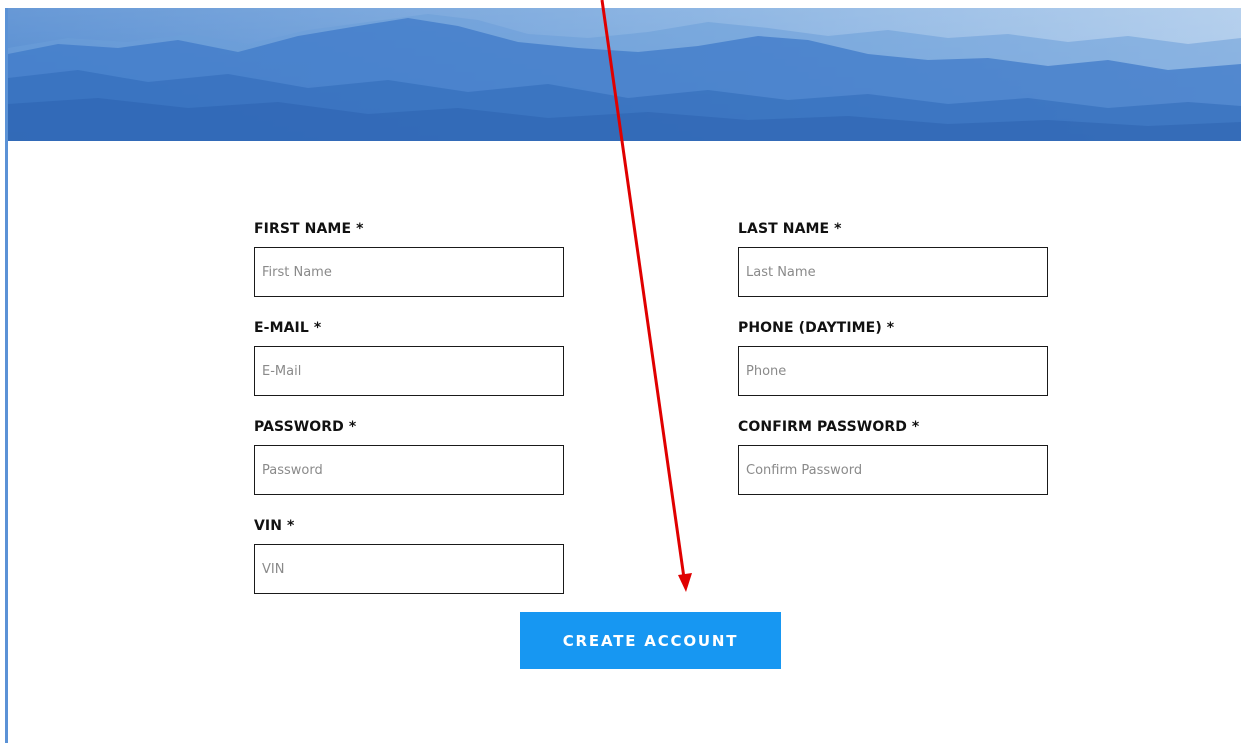 This screenshot has height=743, width=1241. I want to click on confirm-password-label: CONFIRM PASSWORD *, so click(829, 427).